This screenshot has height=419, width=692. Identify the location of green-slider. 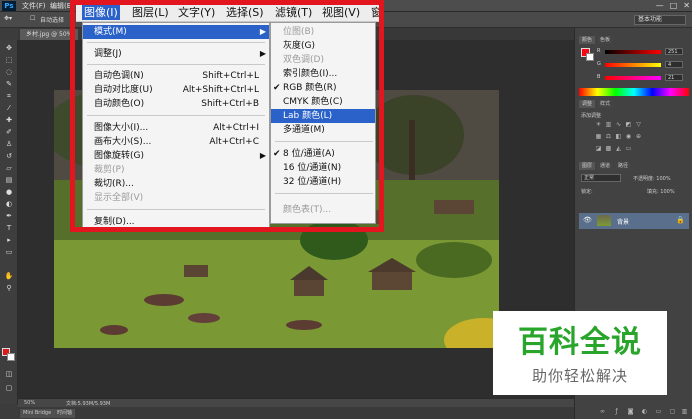
(633, 65).